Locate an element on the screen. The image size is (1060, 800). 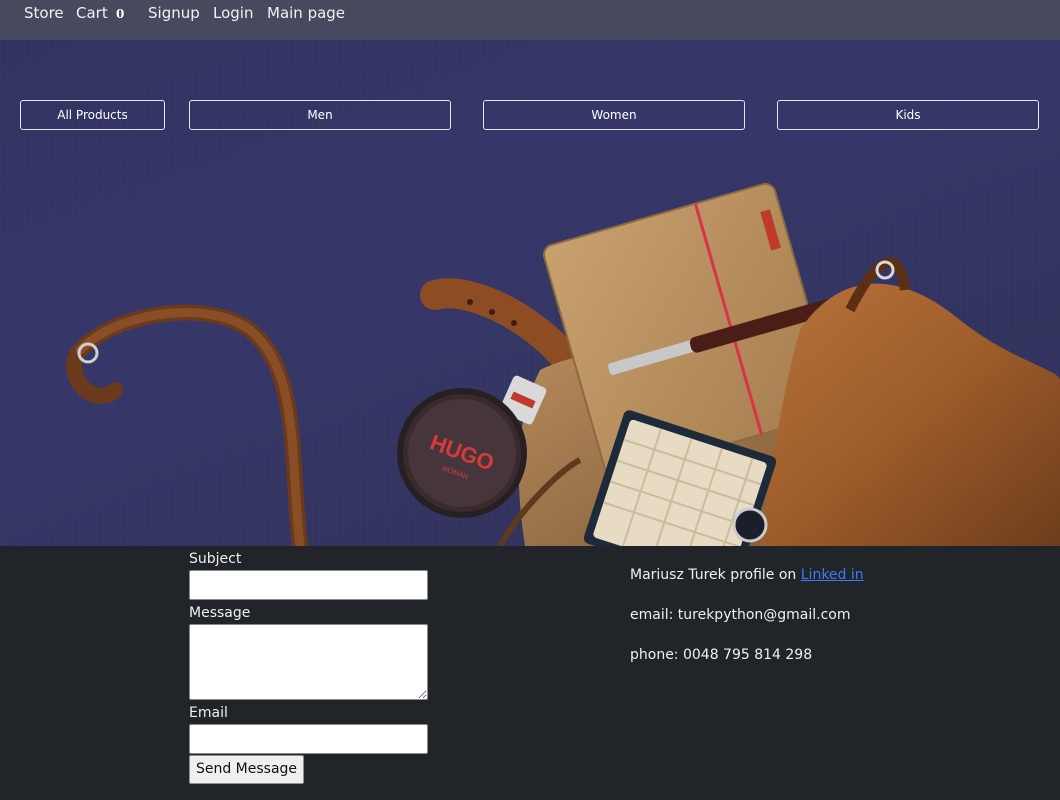
profile-line: Mariusz Turek profile on Linked in is located at coordinates (747, 575).